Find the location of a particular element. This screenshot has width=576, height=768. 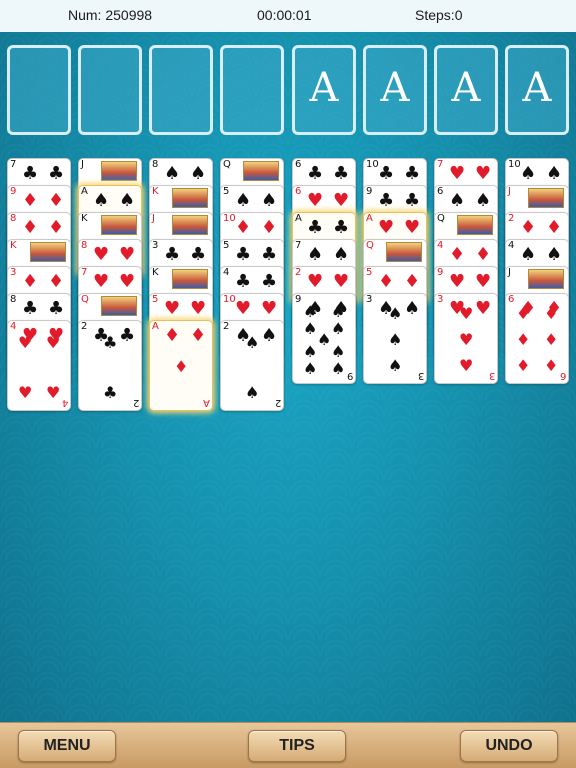

card-rank: 2 is located at coordinates (226, 326).